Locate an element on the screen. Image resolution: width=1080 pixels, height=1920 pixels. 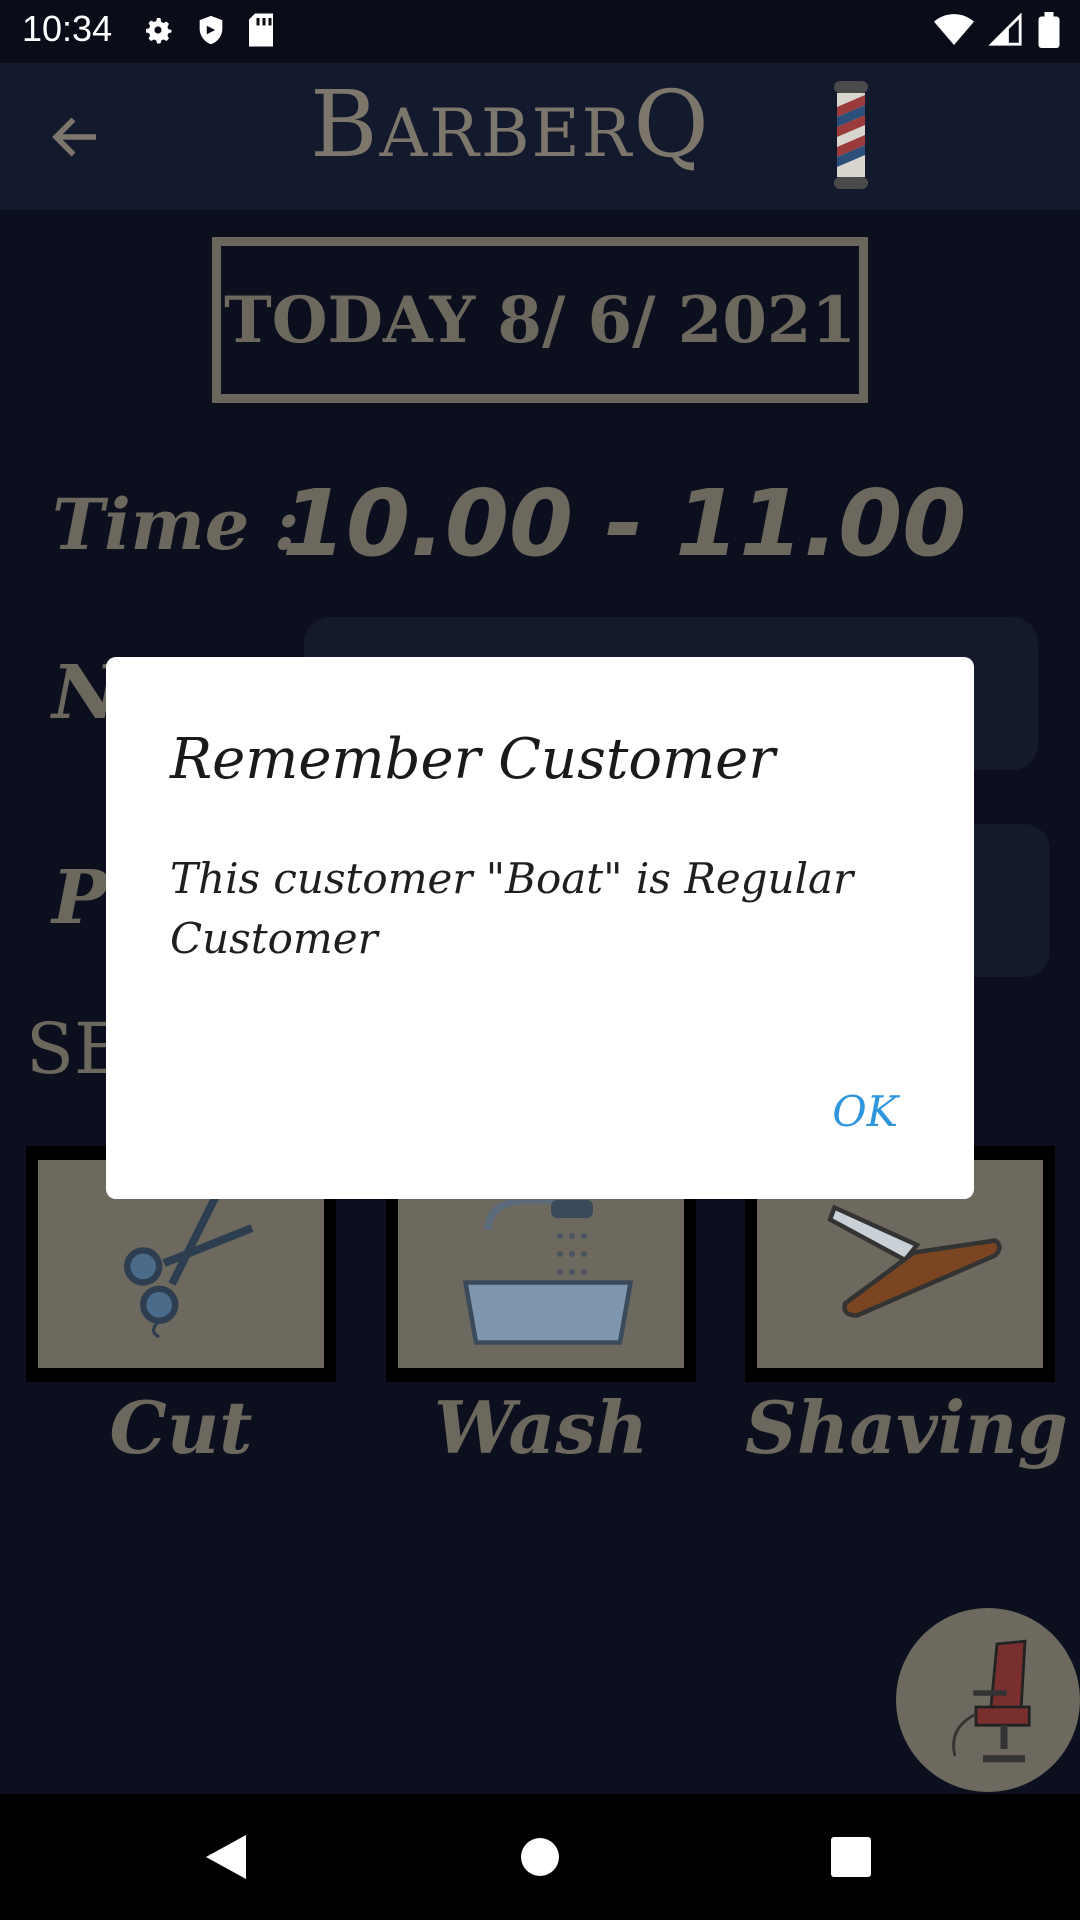
recents-square-icon is located at coordinates (851, 1857).